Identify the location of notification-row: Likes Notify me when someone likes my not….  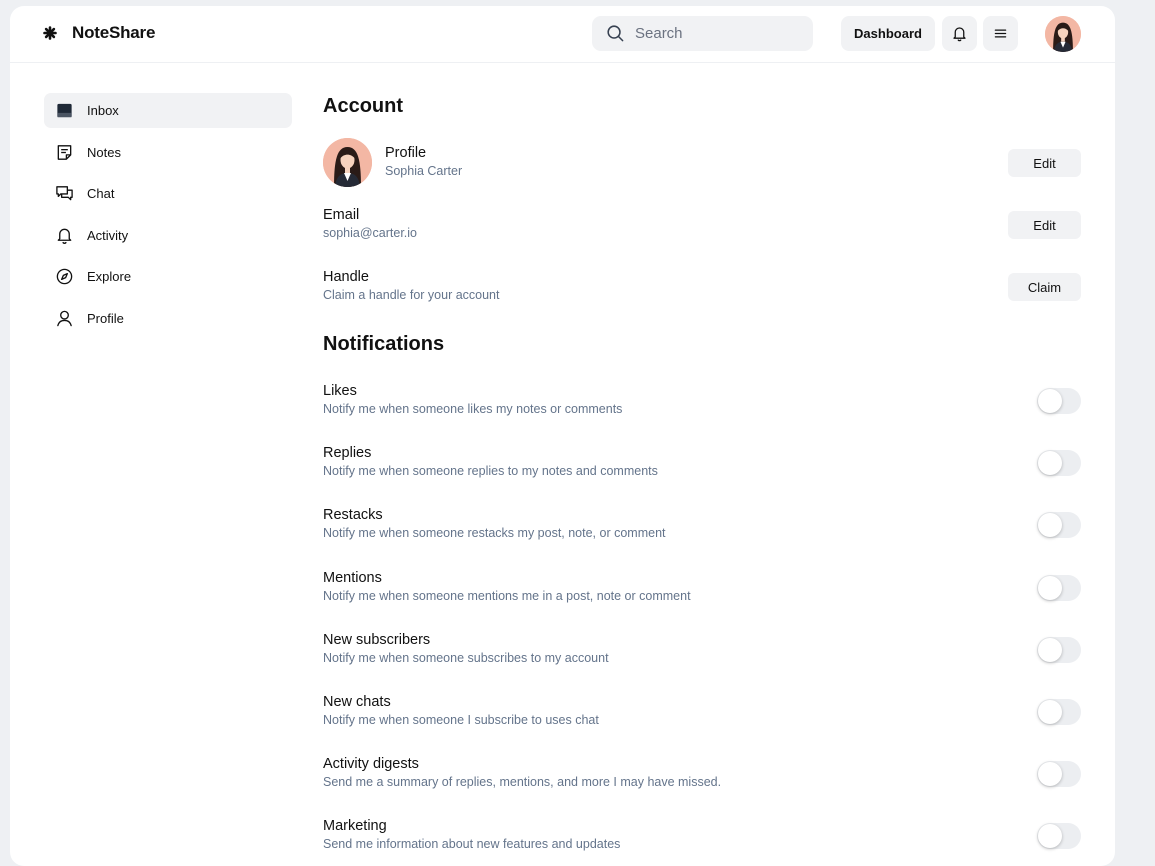
(702, 402).